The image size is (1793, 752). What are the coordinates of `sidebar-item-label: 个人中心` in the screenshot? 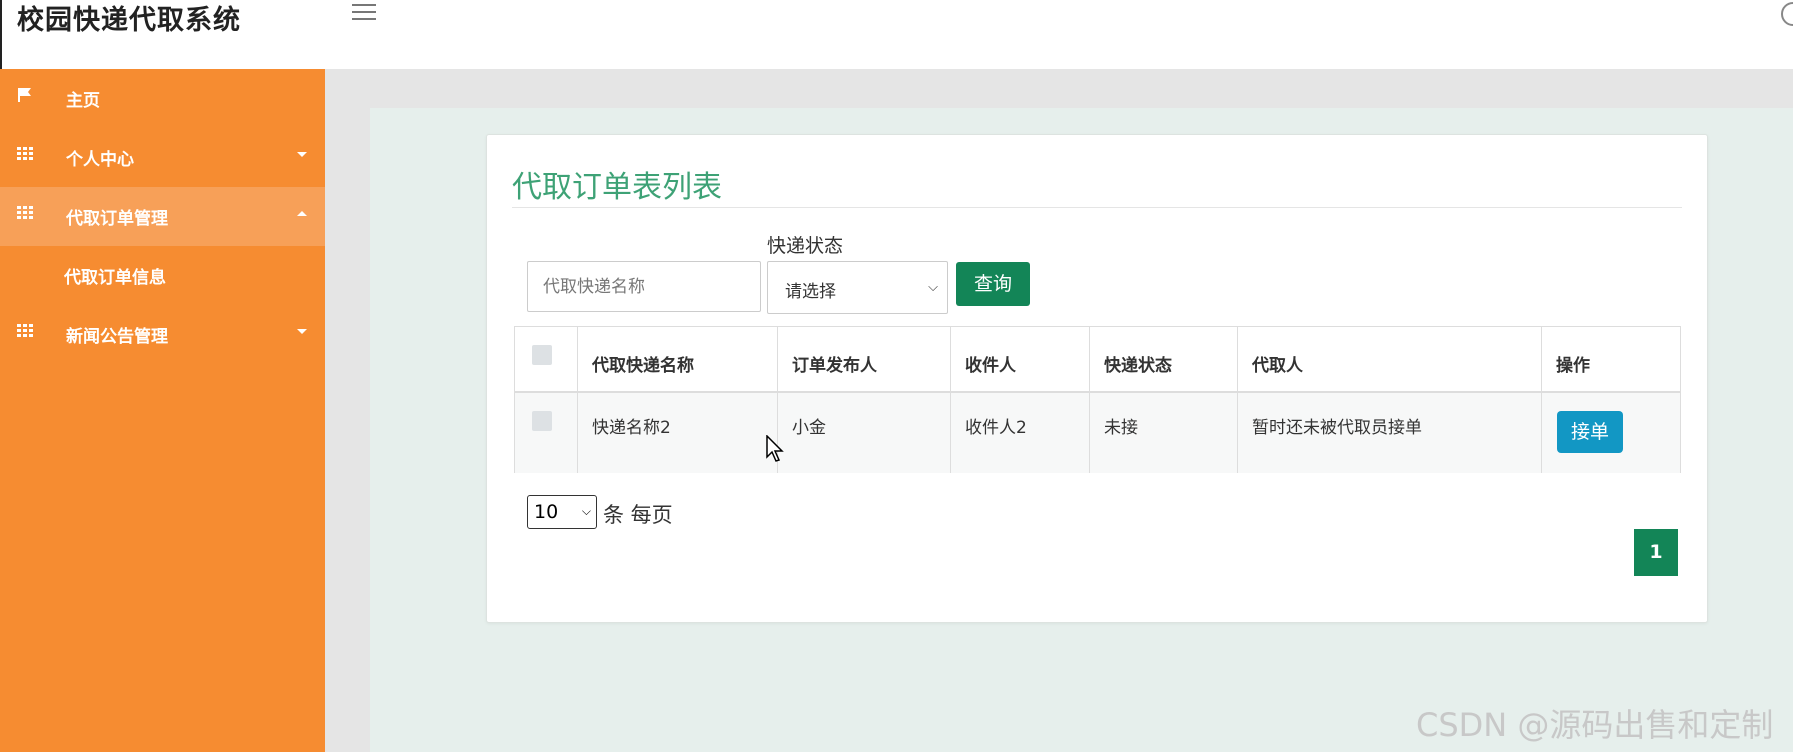 It's located at (100, 160).